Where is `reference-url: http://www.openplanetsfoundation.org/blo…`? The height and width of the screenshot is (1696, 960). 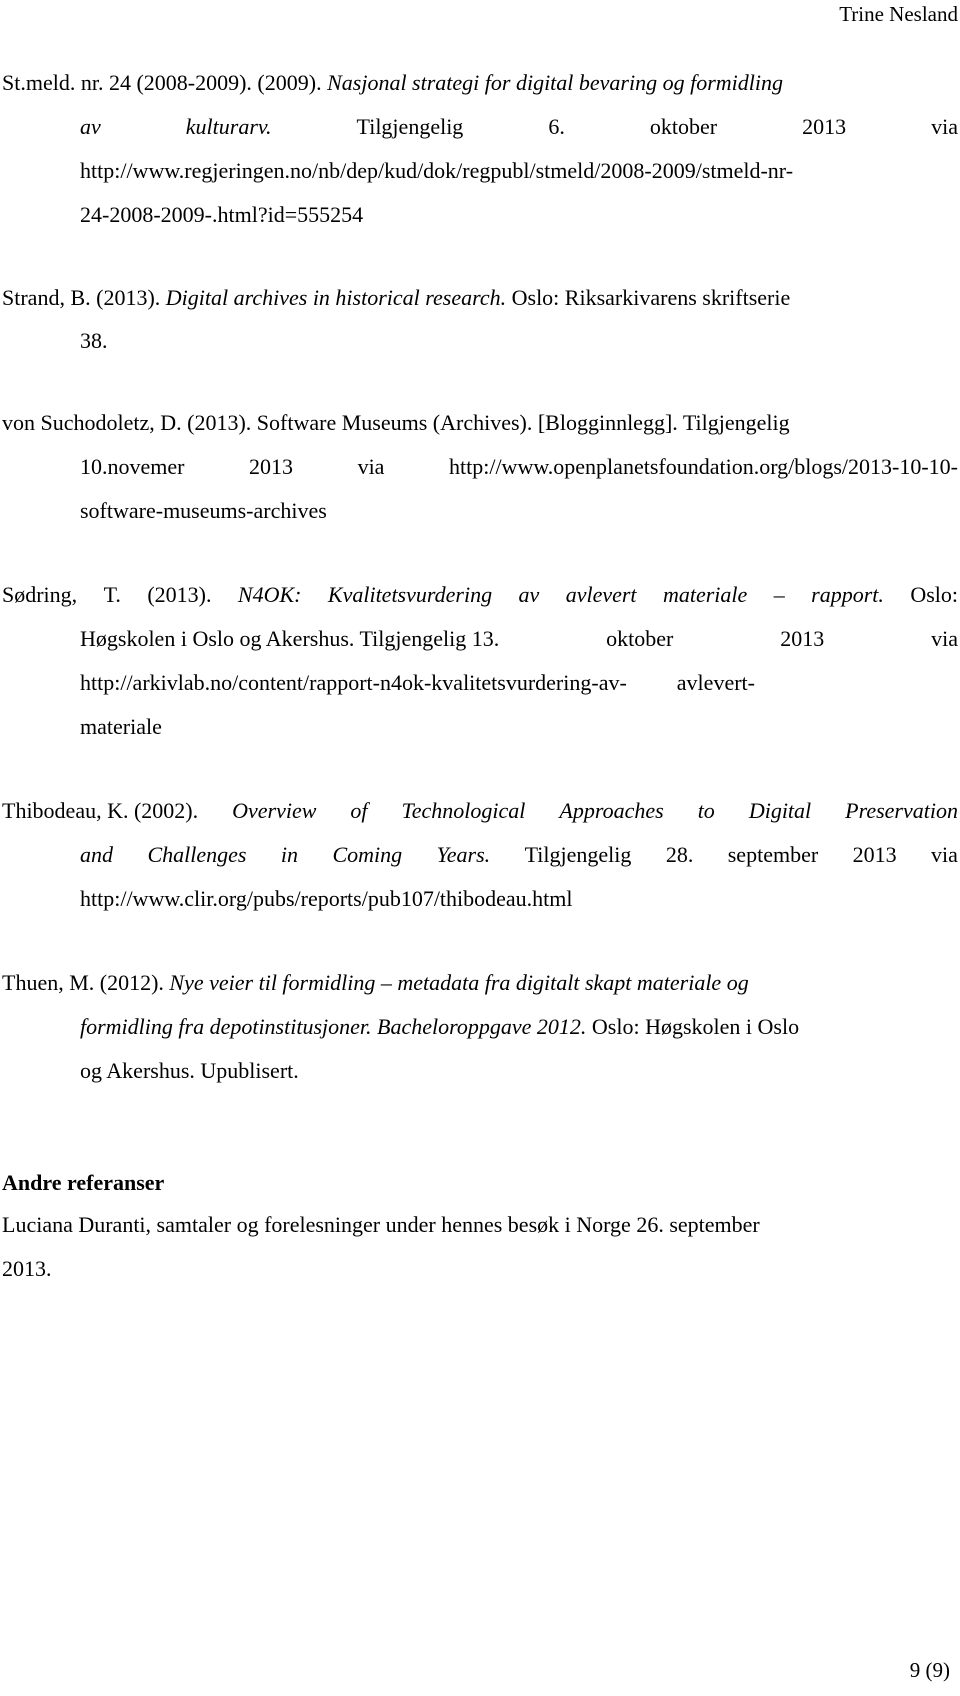 reference-url: http://www.openplanetsfoundation.org/blo… is located at coordinates (703, 466).